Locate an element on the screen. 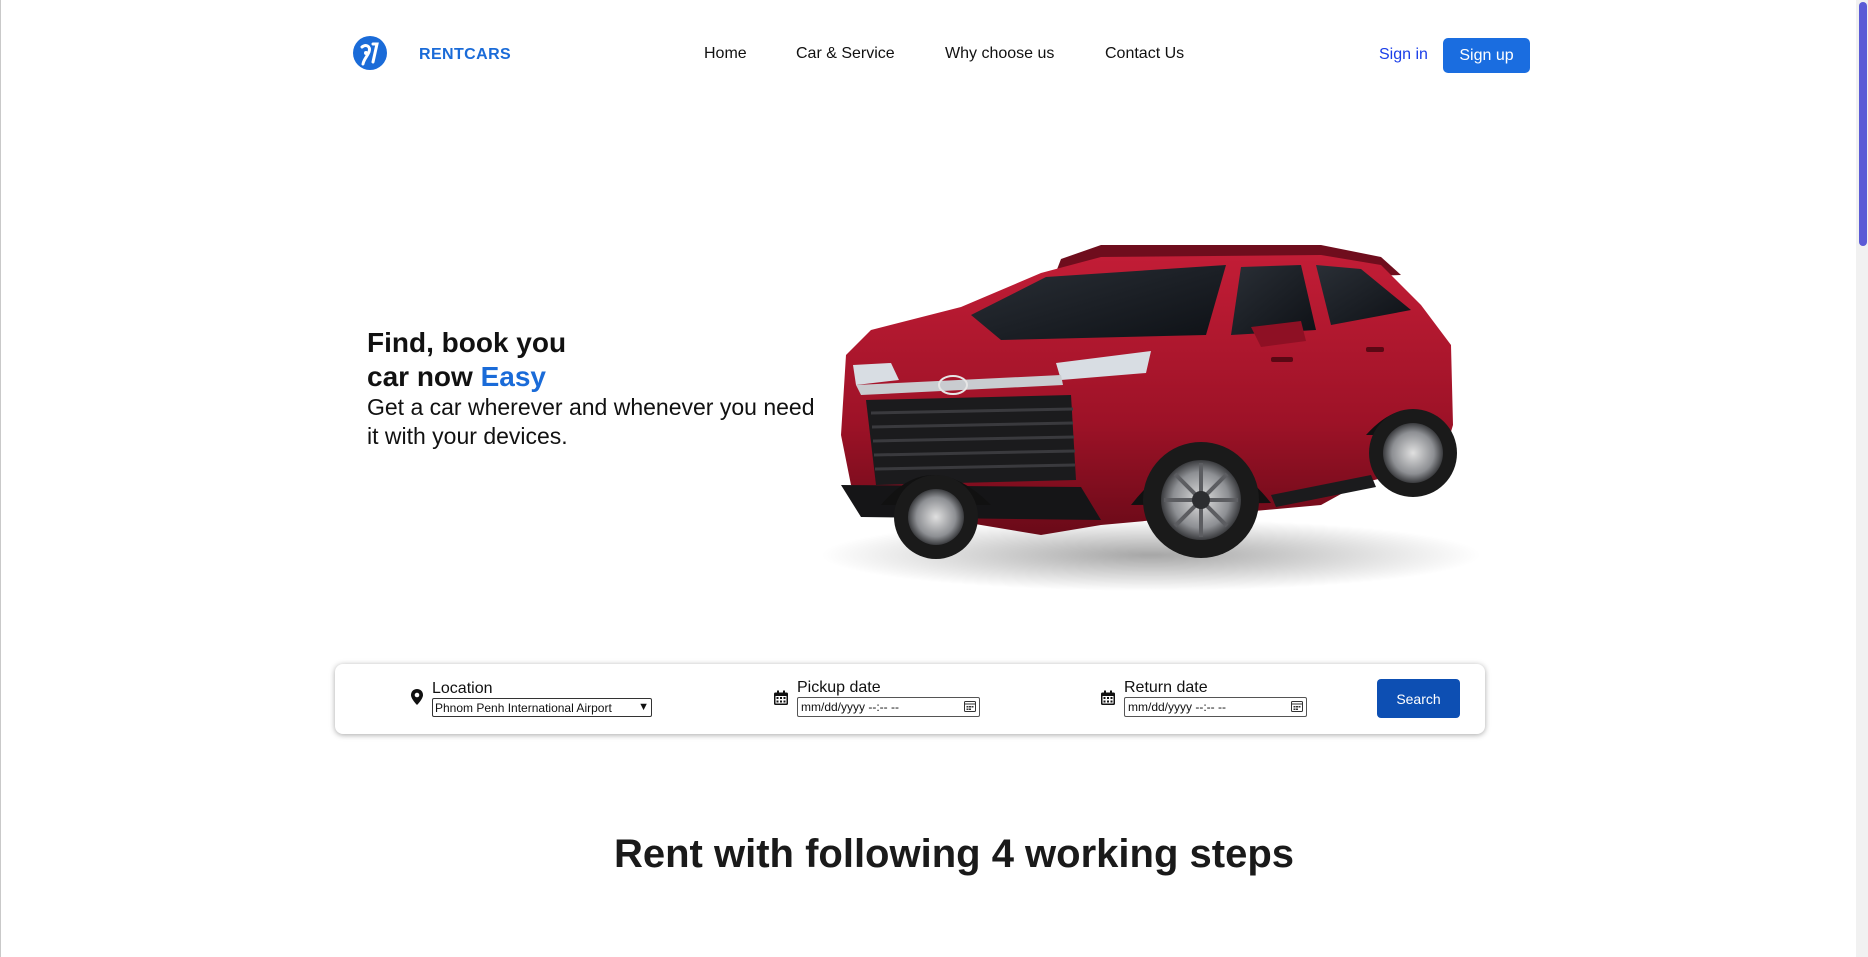 Image resolution: width=1868 pixels, height=957 pixels. hero-car-image is located at coordinates (1141, 415).